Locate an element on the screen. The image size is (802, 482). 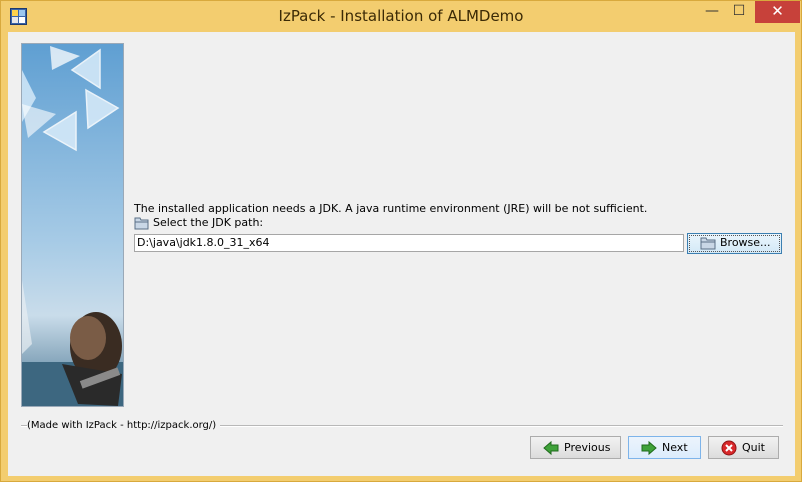
window-title: IzPack - Installation of ALMDemo is located at coordinates (401, 16).